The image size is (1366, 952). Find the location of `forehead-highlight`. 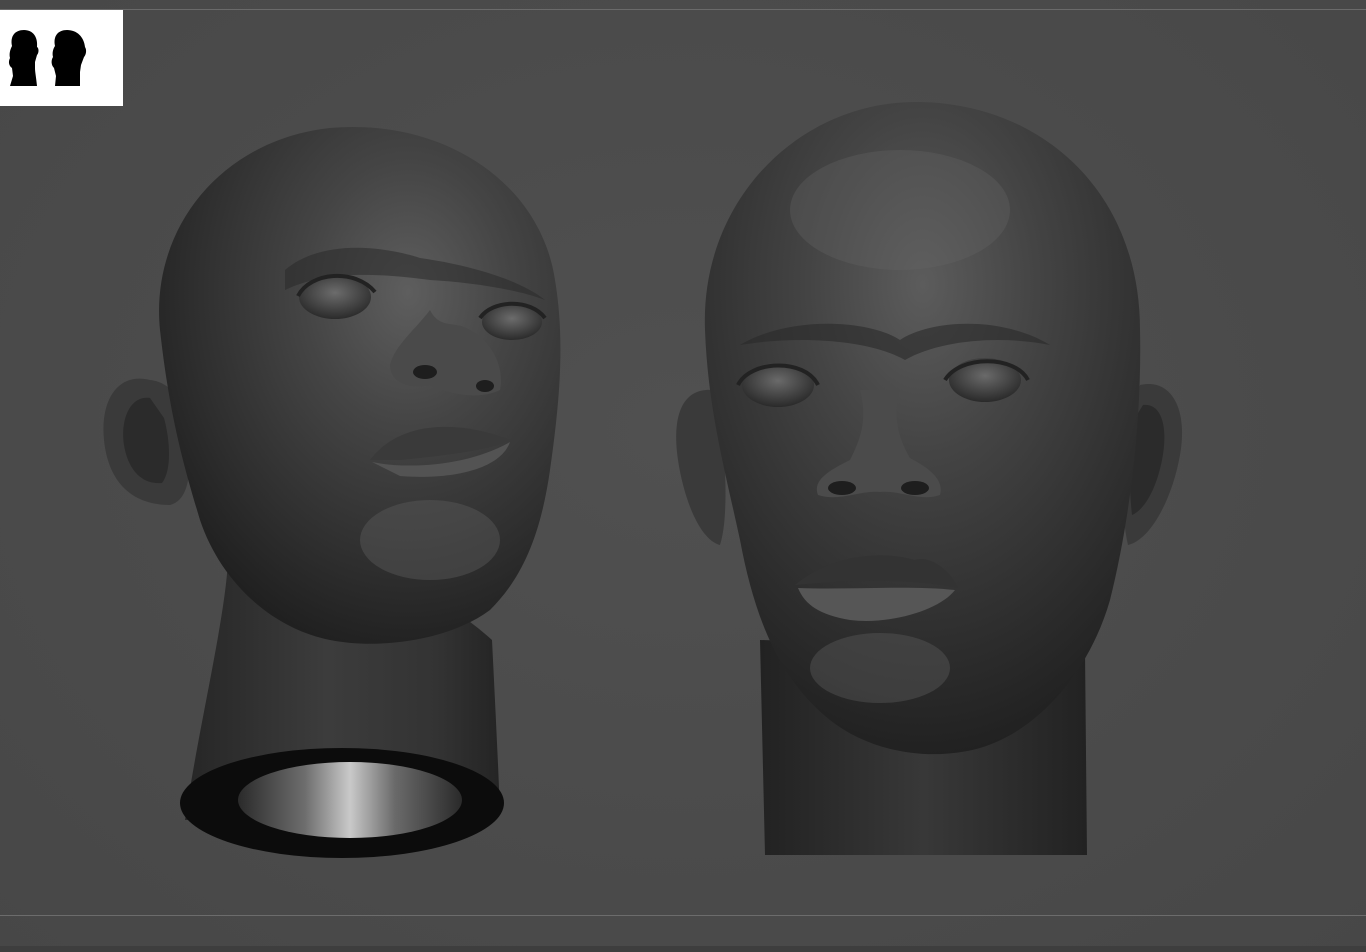

forehead-highlight is located at coordinates (900, 210).